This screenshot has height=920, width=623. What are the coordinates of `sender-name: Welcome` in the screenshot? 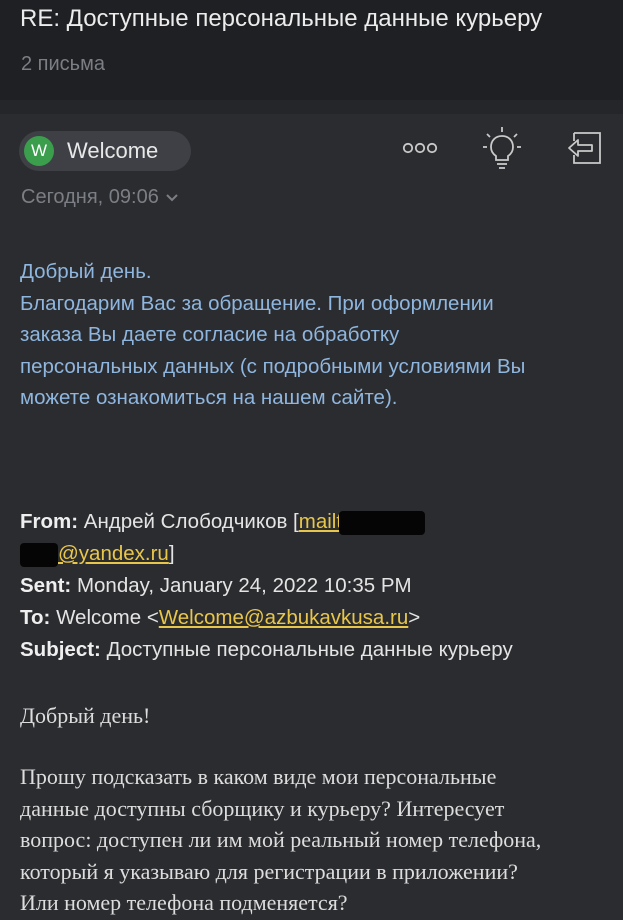 It's located at (113, 150).